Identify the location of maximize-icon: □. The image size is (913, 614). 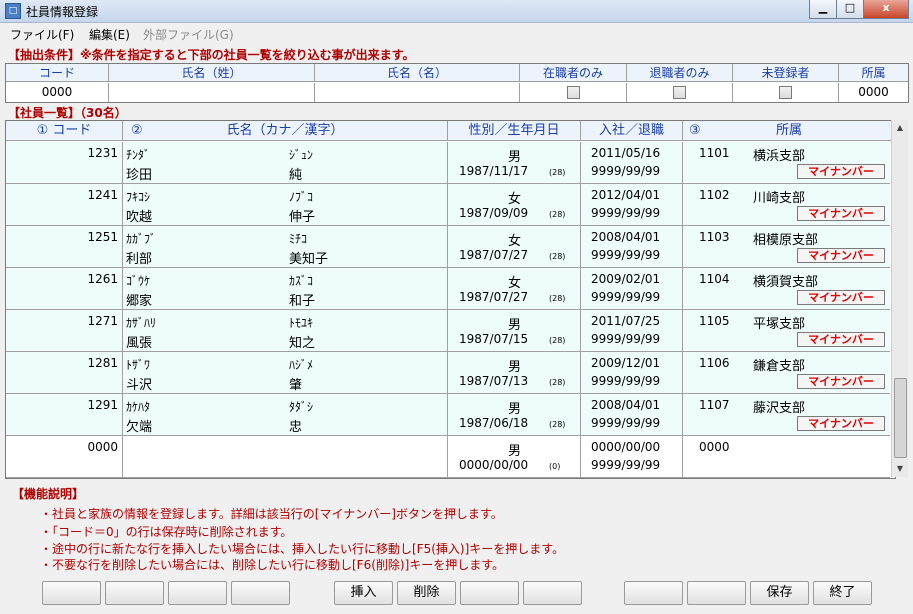
(849, 9).